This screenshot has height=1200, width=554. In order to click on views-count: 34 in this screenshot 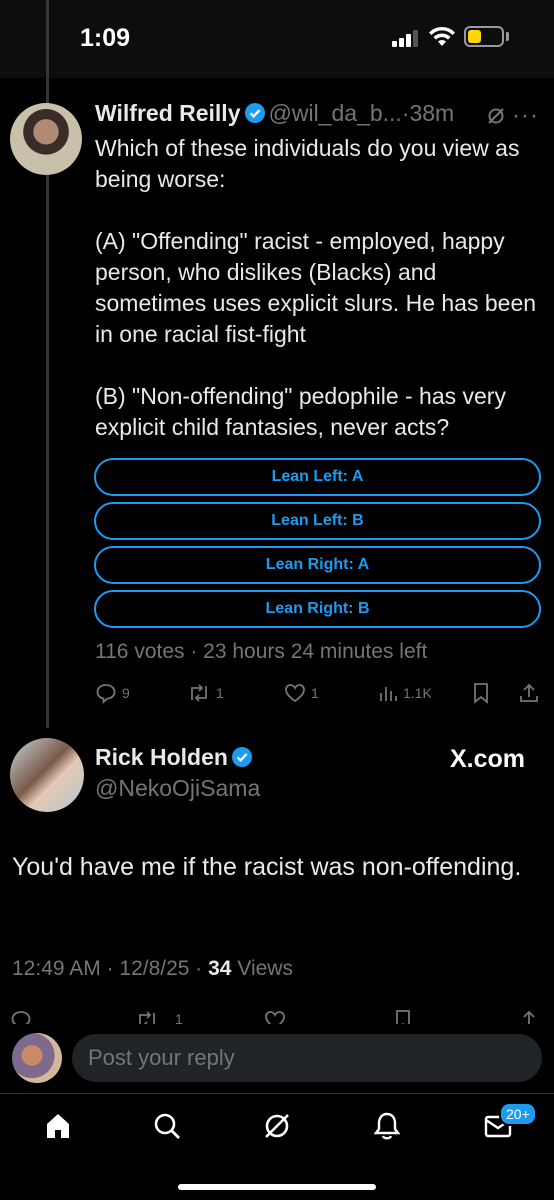, I will do `click(220, 968)`.